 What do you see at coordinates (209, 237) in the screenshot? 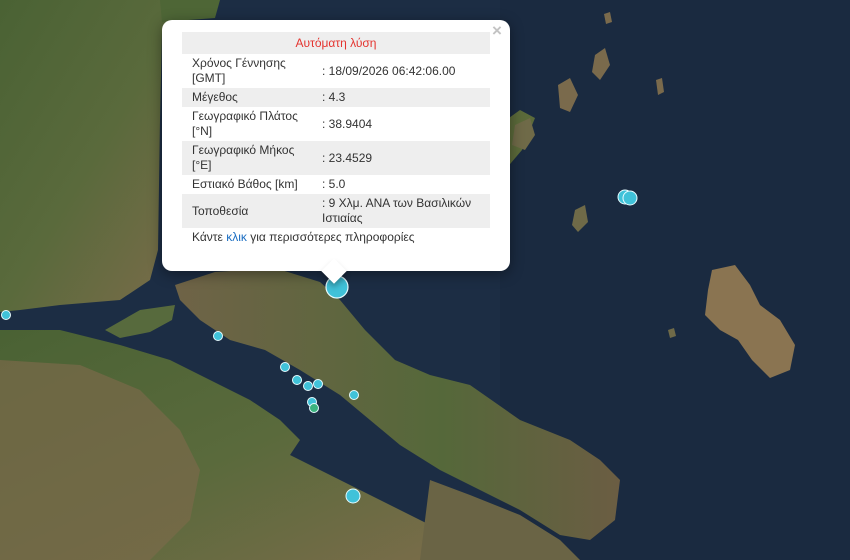
I see `more-prefix: Κάντε` at bounding box center [209, 237].